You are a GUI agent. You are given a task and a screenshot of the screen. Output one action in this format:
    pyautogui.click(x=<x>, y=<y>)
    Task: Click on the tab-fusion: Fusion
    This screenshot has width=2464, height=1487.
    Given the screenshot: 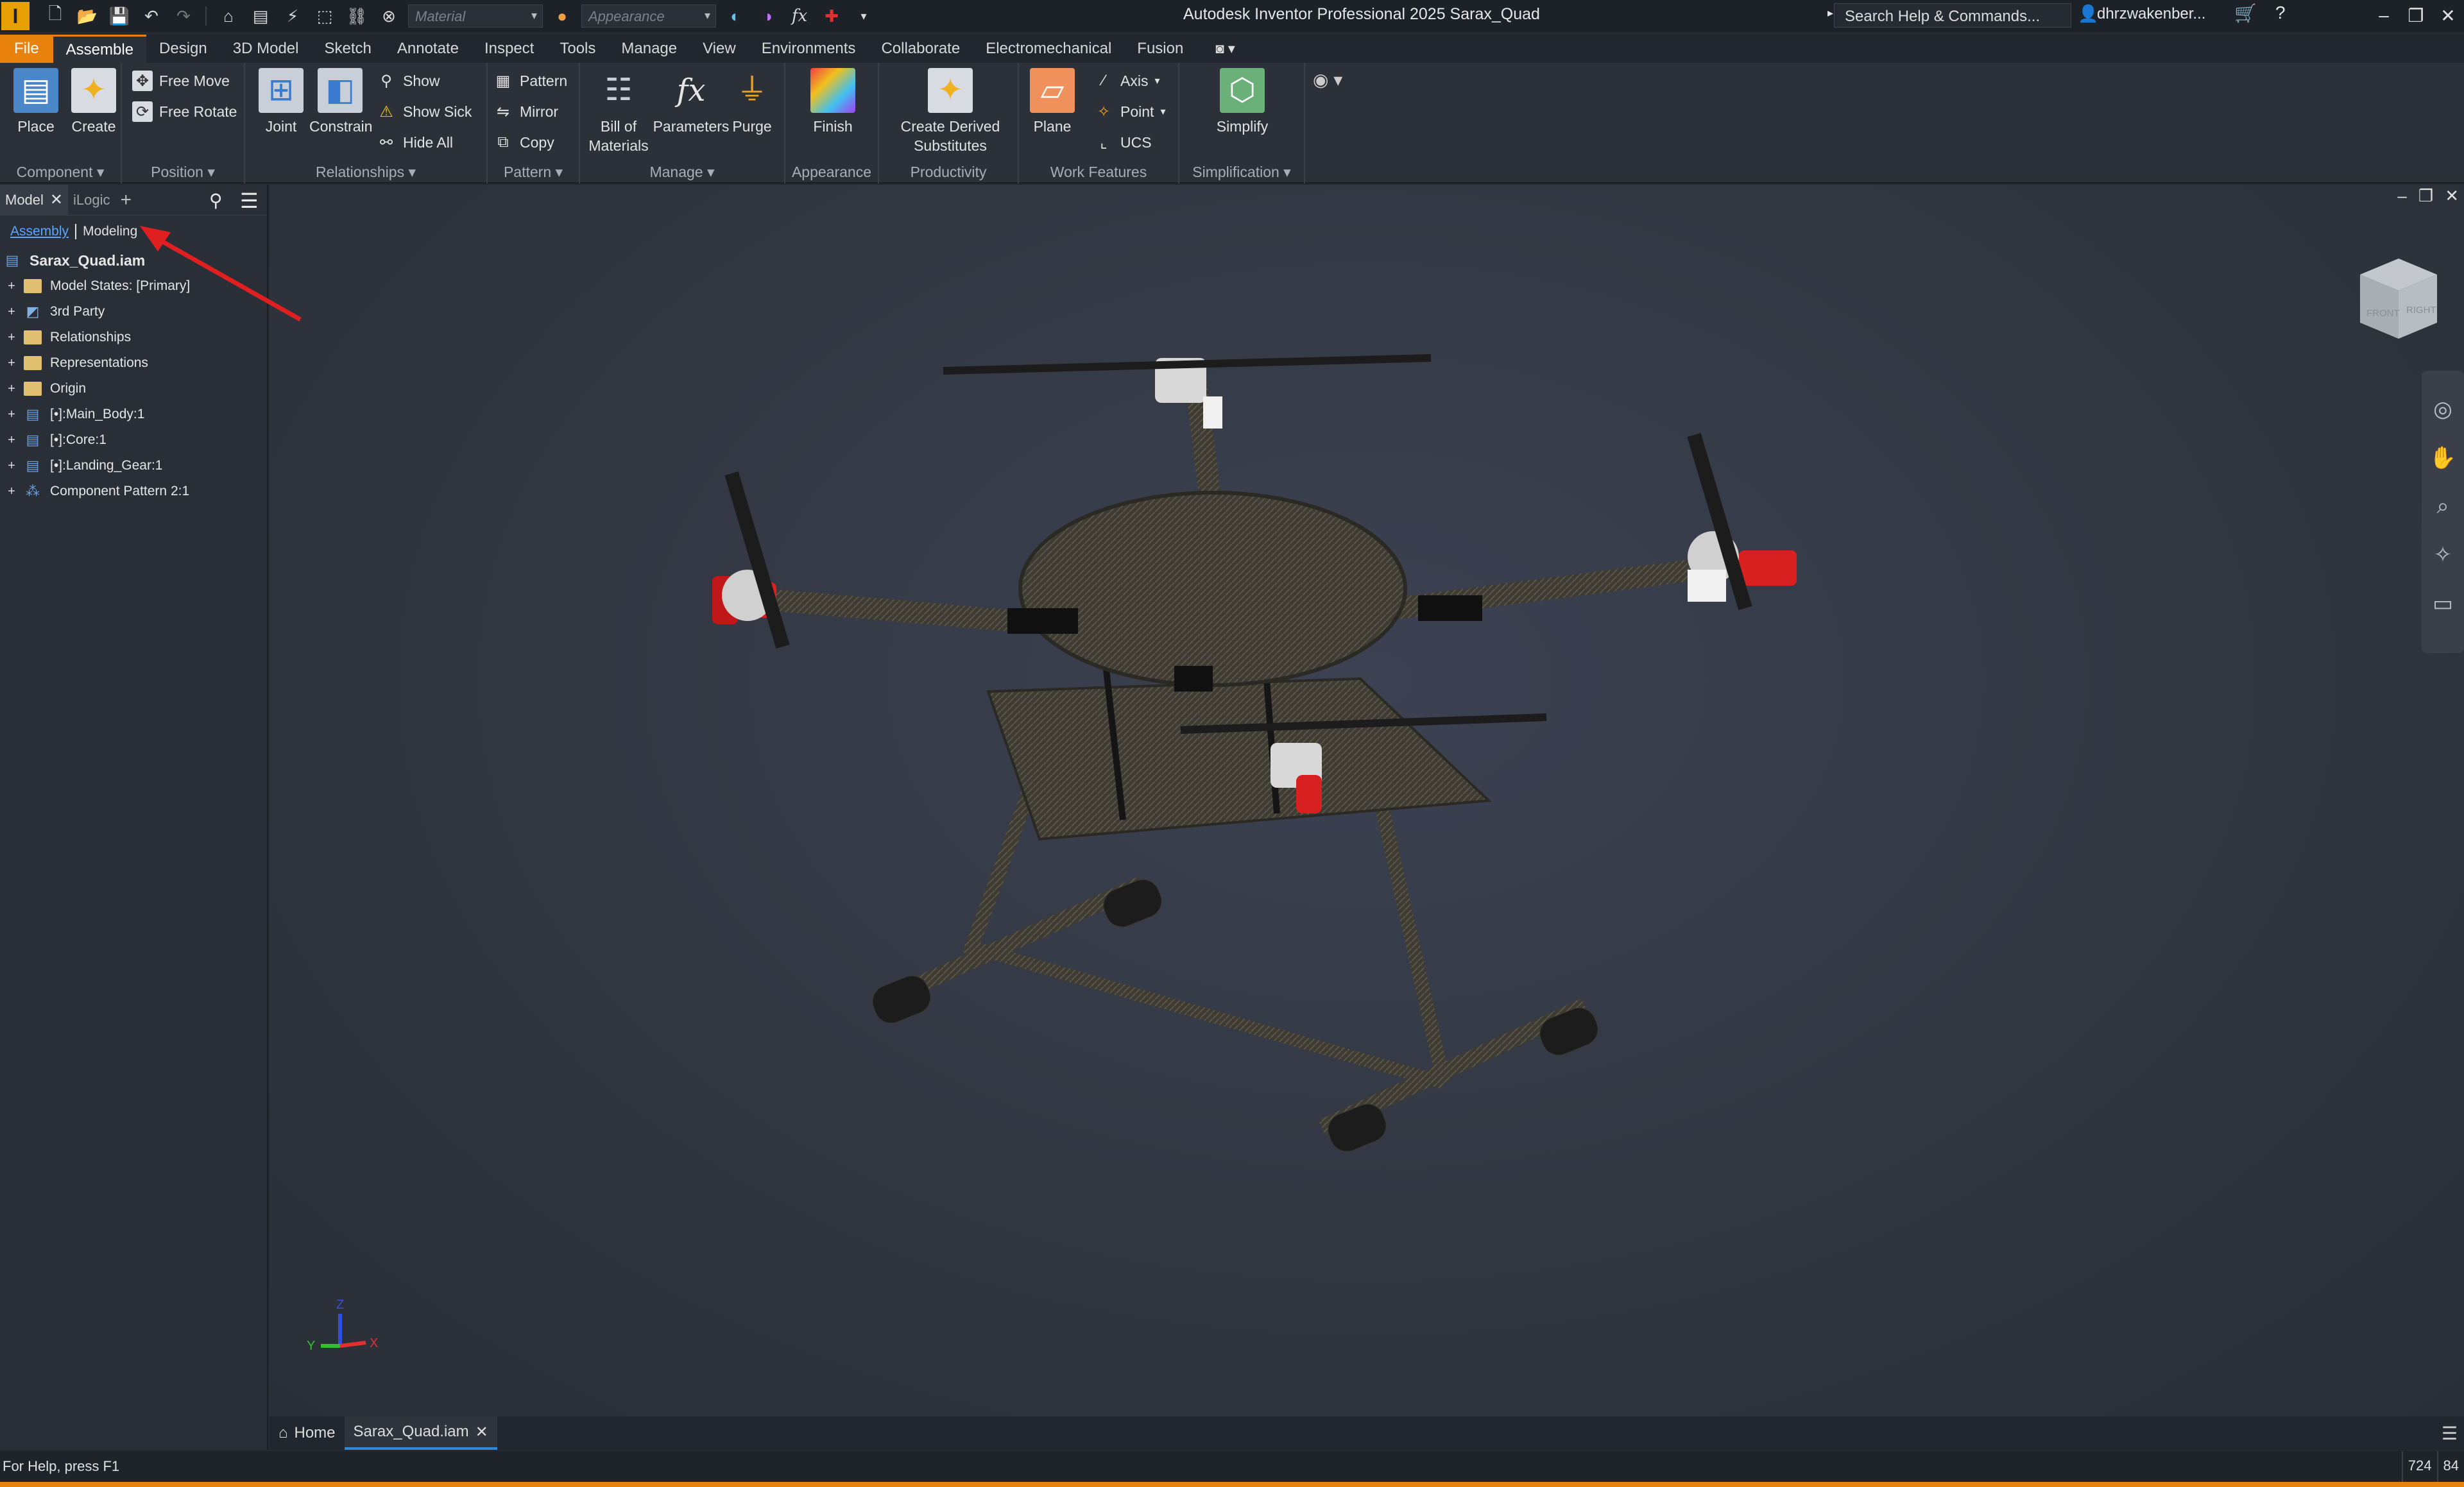 What is the action you would take?
    pyautogui.click(x=1160, y=49)
    